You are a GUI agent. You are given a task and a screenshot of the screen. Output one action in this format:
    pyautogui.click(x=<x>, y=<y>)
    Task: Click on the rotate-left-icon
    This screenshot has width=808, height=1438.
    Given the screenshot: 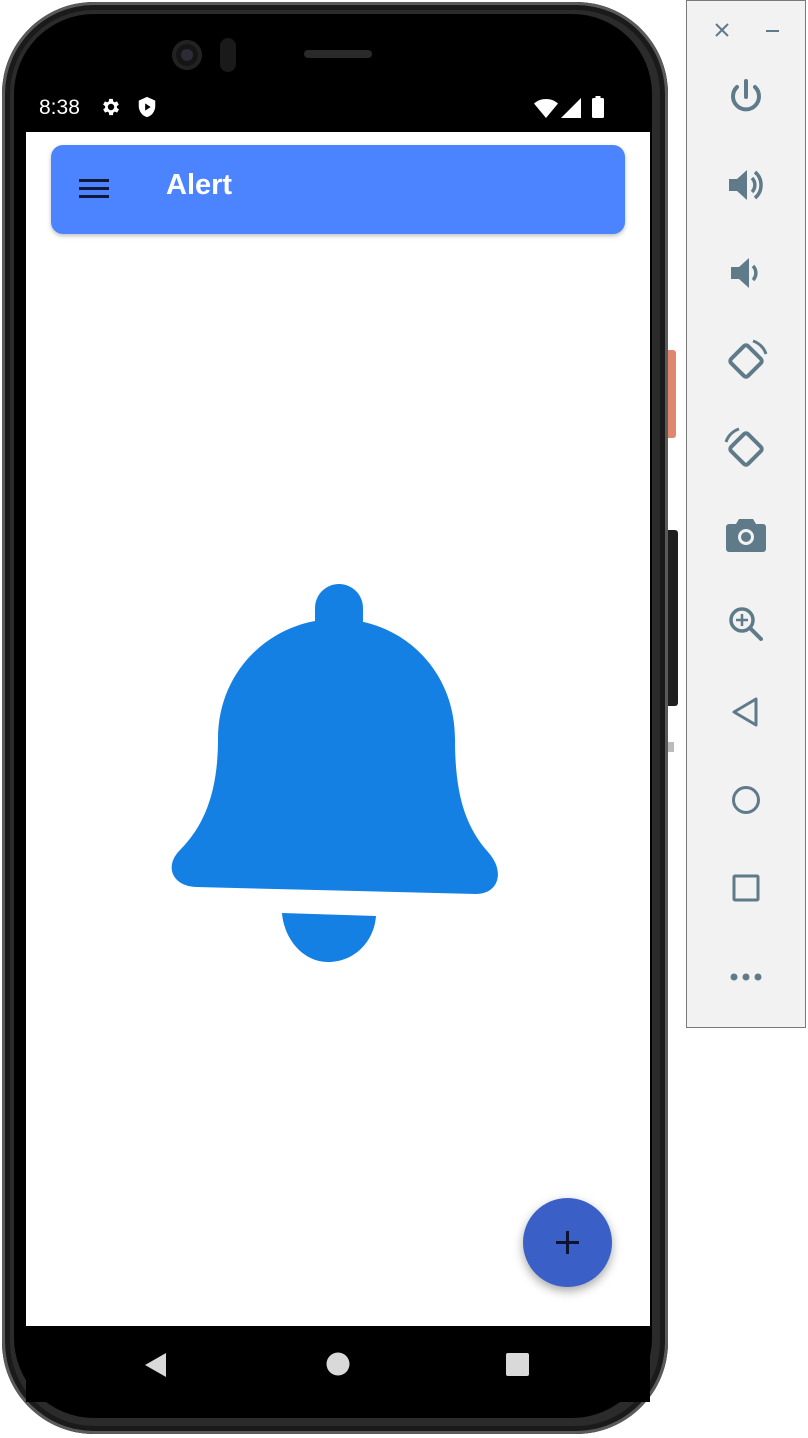 What is the action you would take?
    pyautogui.click(x=746, y=361)
    